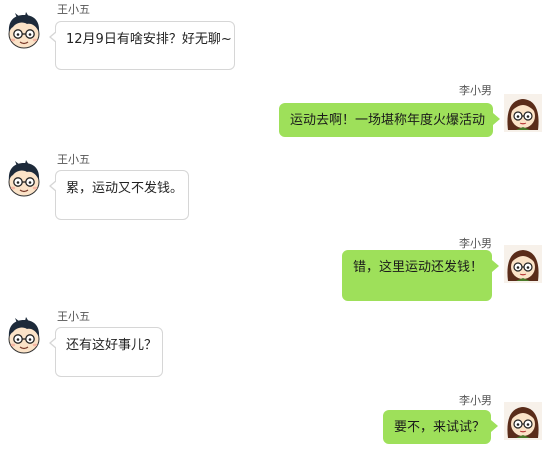 The image size is (550, 450). I want to click on message-bubble: 累，运动又不发钱。, so click(119, 195).